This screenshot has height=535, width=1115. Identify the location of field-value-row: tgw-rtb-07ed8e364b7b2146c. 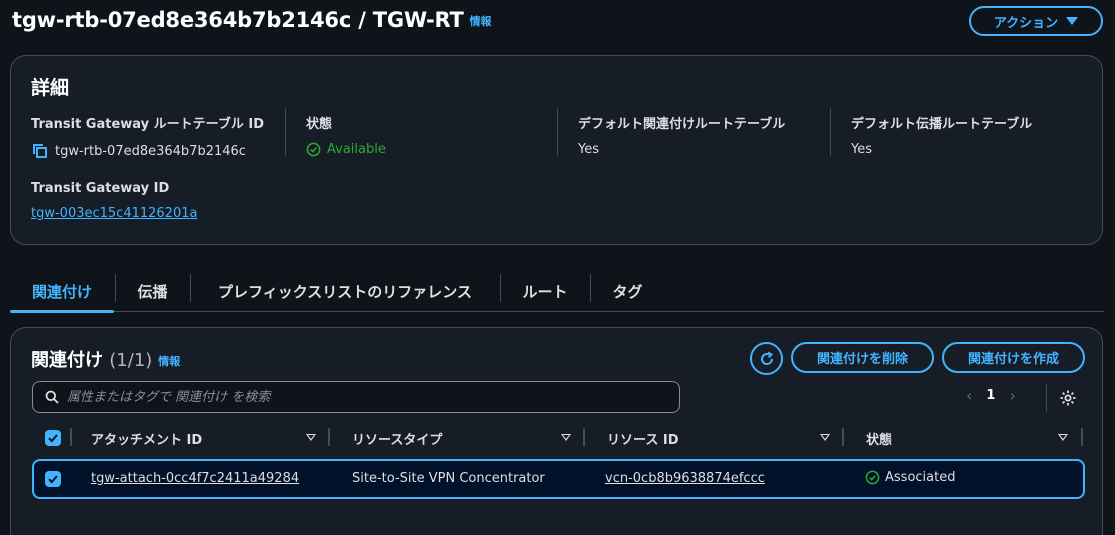
(147, 151).